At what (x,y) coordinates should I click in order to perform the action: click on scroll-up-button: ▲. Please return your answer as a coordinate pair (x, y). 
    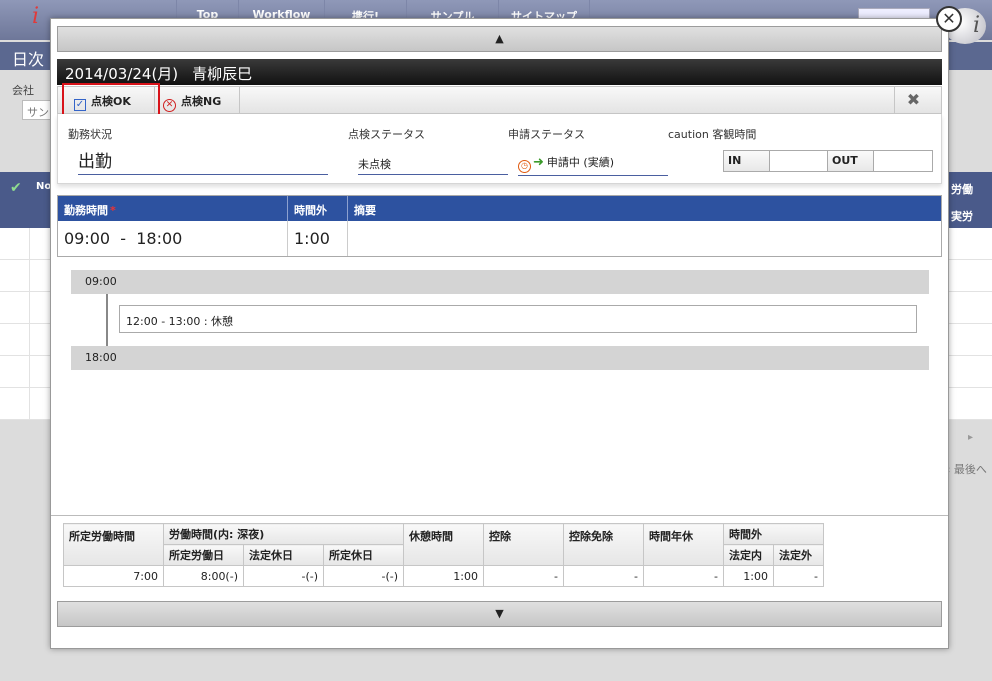
    Looking at the image, I should click on (499, 39).